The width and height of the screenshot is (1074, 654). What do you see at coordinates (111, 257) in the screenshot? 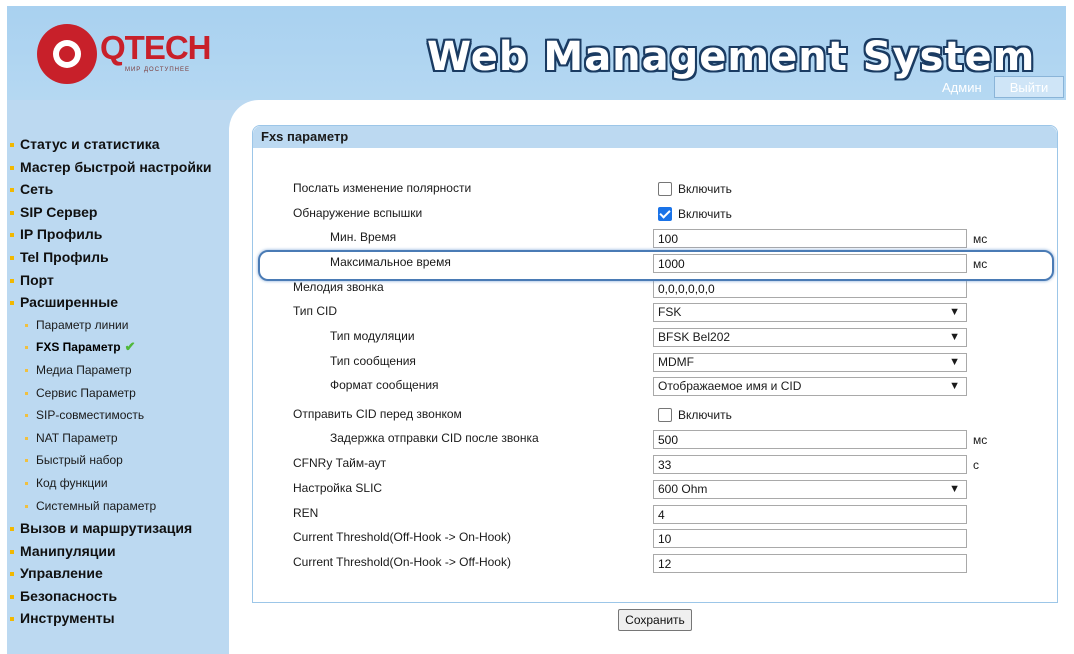
I see `sidebar-item-tel-profile: Tel Профиль` at bounding box center [111, 257].